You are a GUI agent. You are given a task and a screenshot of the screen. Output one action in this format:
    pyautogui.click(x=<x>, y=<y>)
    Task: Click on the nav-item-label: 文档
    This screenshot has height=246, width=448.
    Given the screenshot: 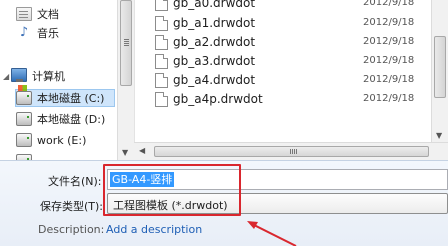 What is the action you would take?
    pyautogui.click(x=48, y=14)
    